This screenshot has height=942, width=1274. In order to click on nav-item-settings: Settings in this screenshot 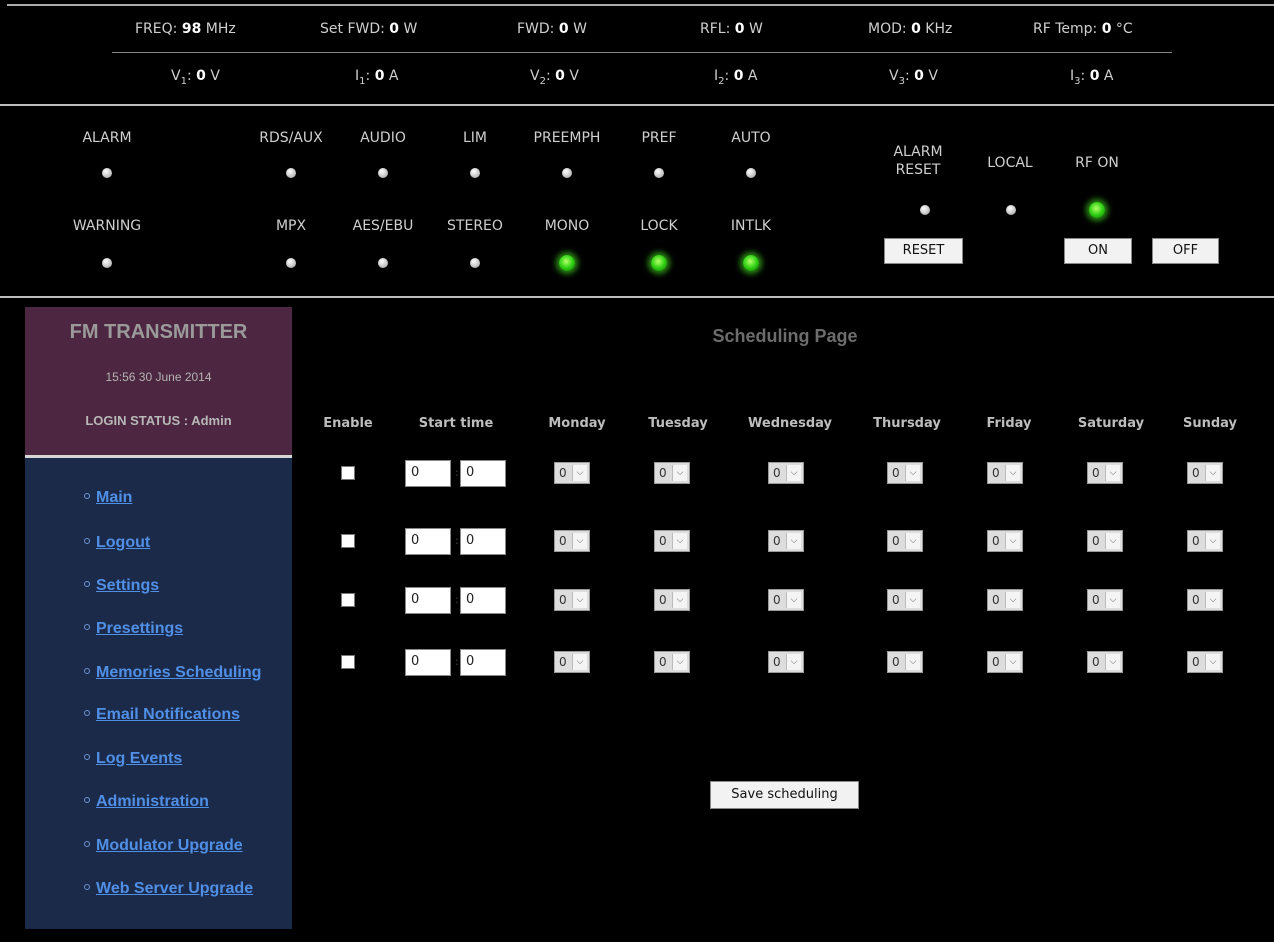, I will do `click(121, 586)`.